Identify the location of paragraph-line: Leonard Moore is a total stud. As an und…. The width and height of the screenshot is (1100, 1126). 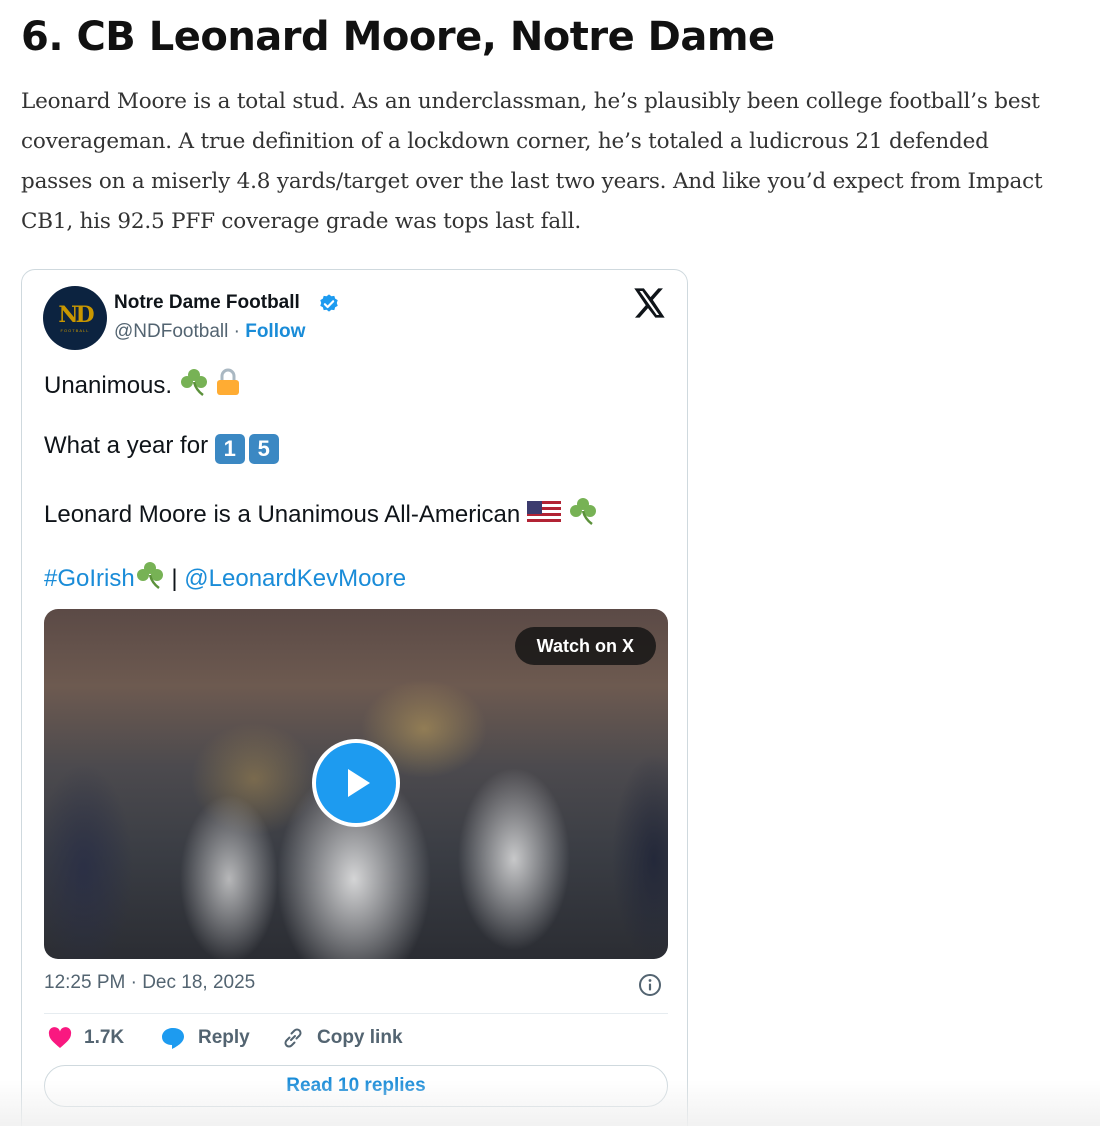
(530, 101).